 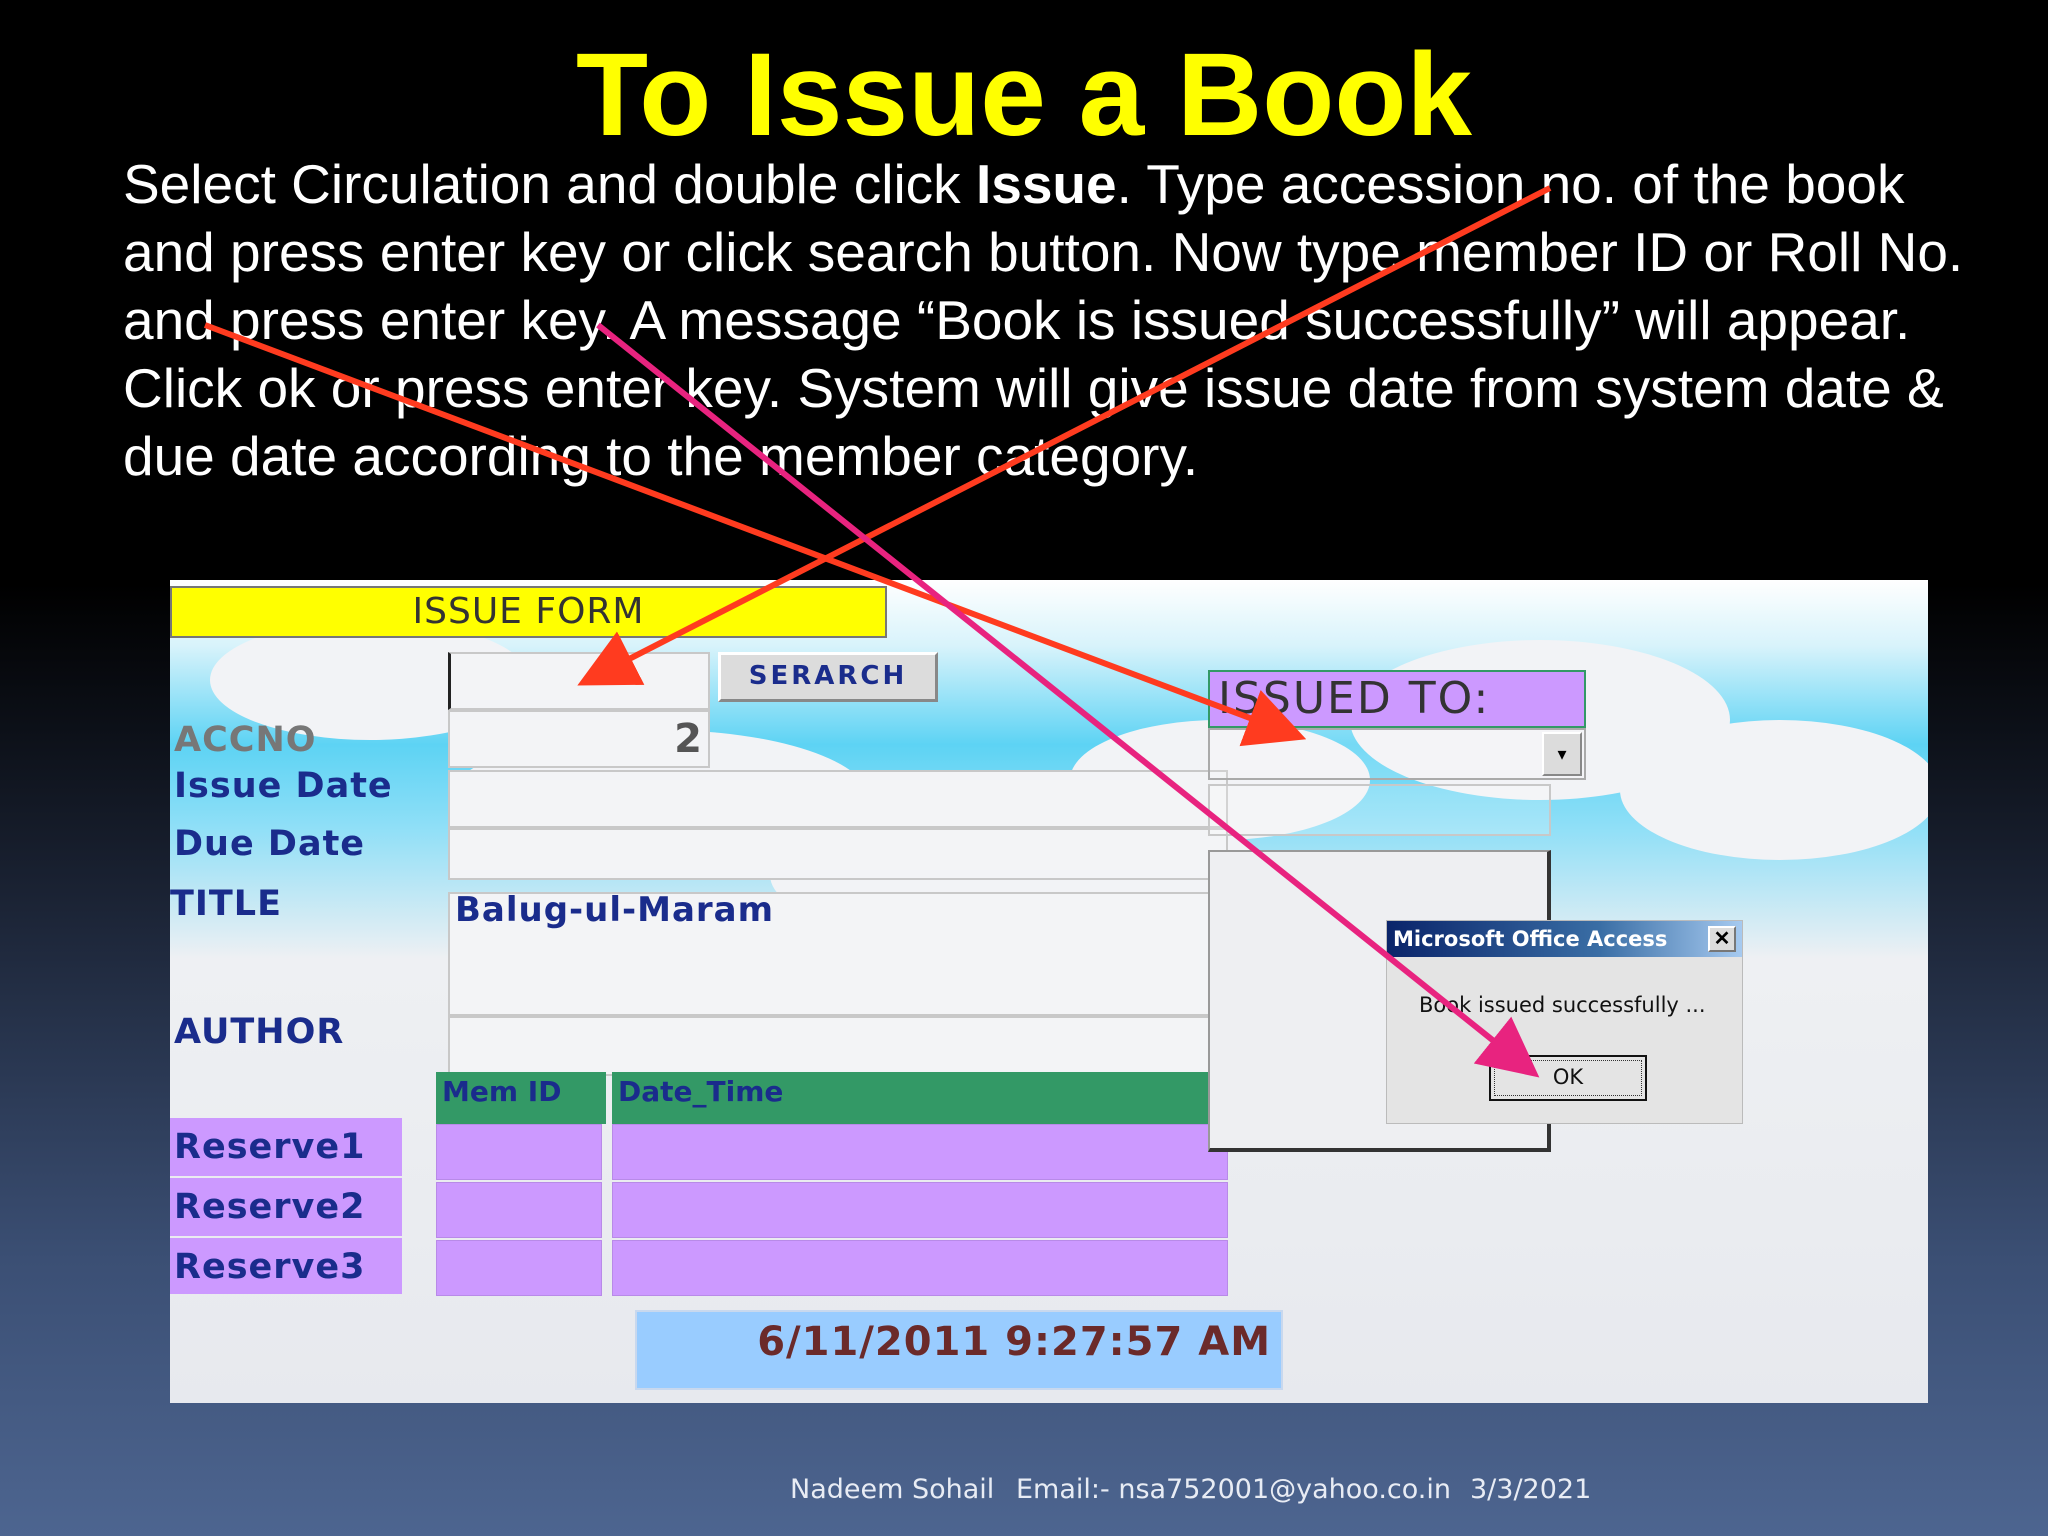 What do you see at coordinates (519, 1152) in the screenshot?
I see `reserve1-mem-id-cell` at bounding box center [519, 1152].